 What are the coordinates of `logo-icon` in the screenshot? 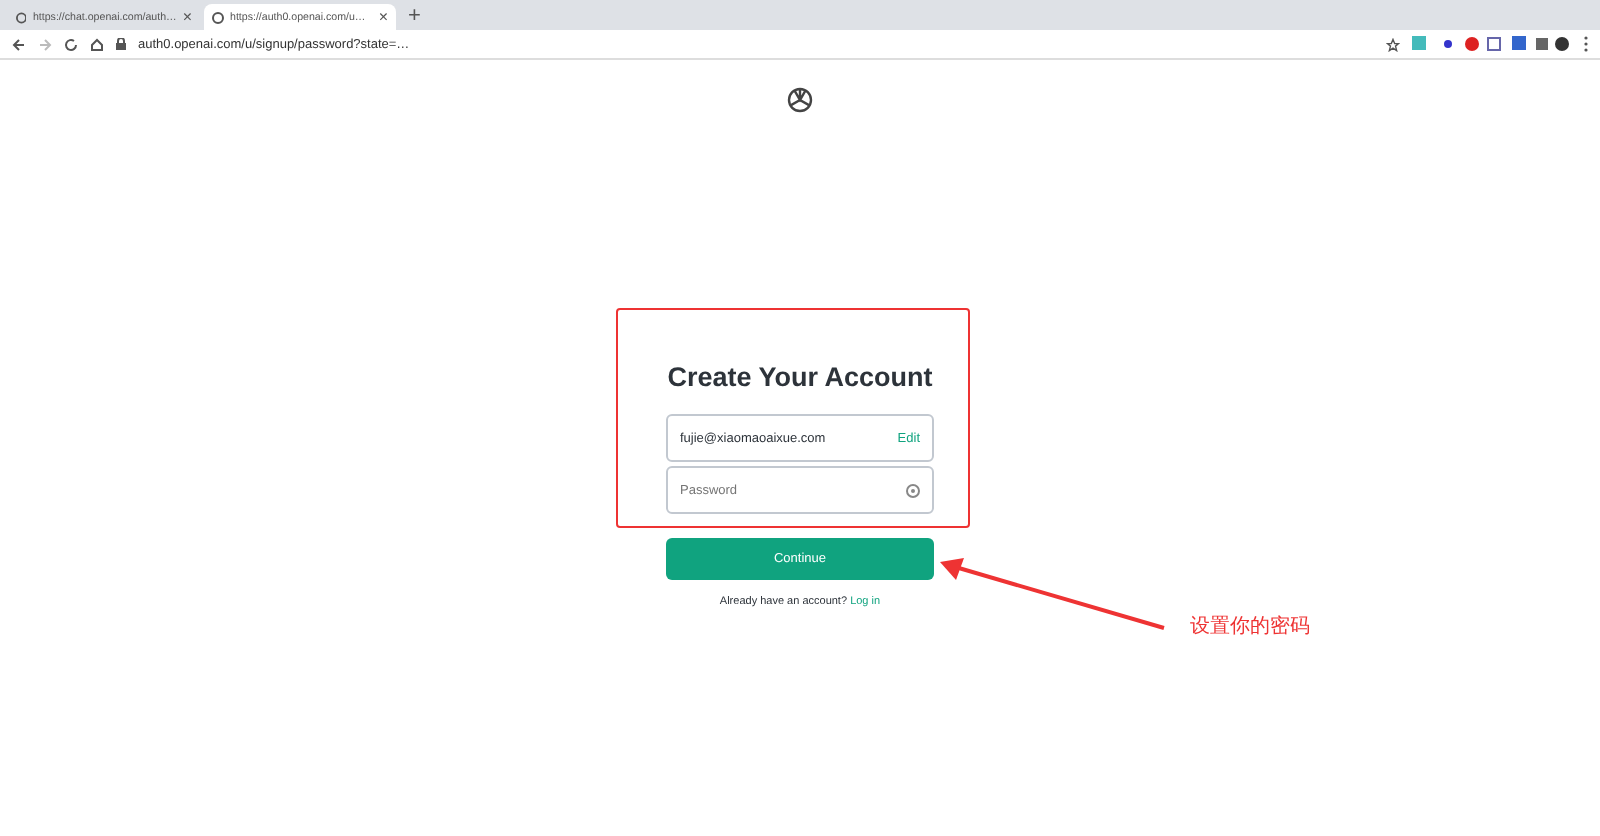 It's located at (800, 100).